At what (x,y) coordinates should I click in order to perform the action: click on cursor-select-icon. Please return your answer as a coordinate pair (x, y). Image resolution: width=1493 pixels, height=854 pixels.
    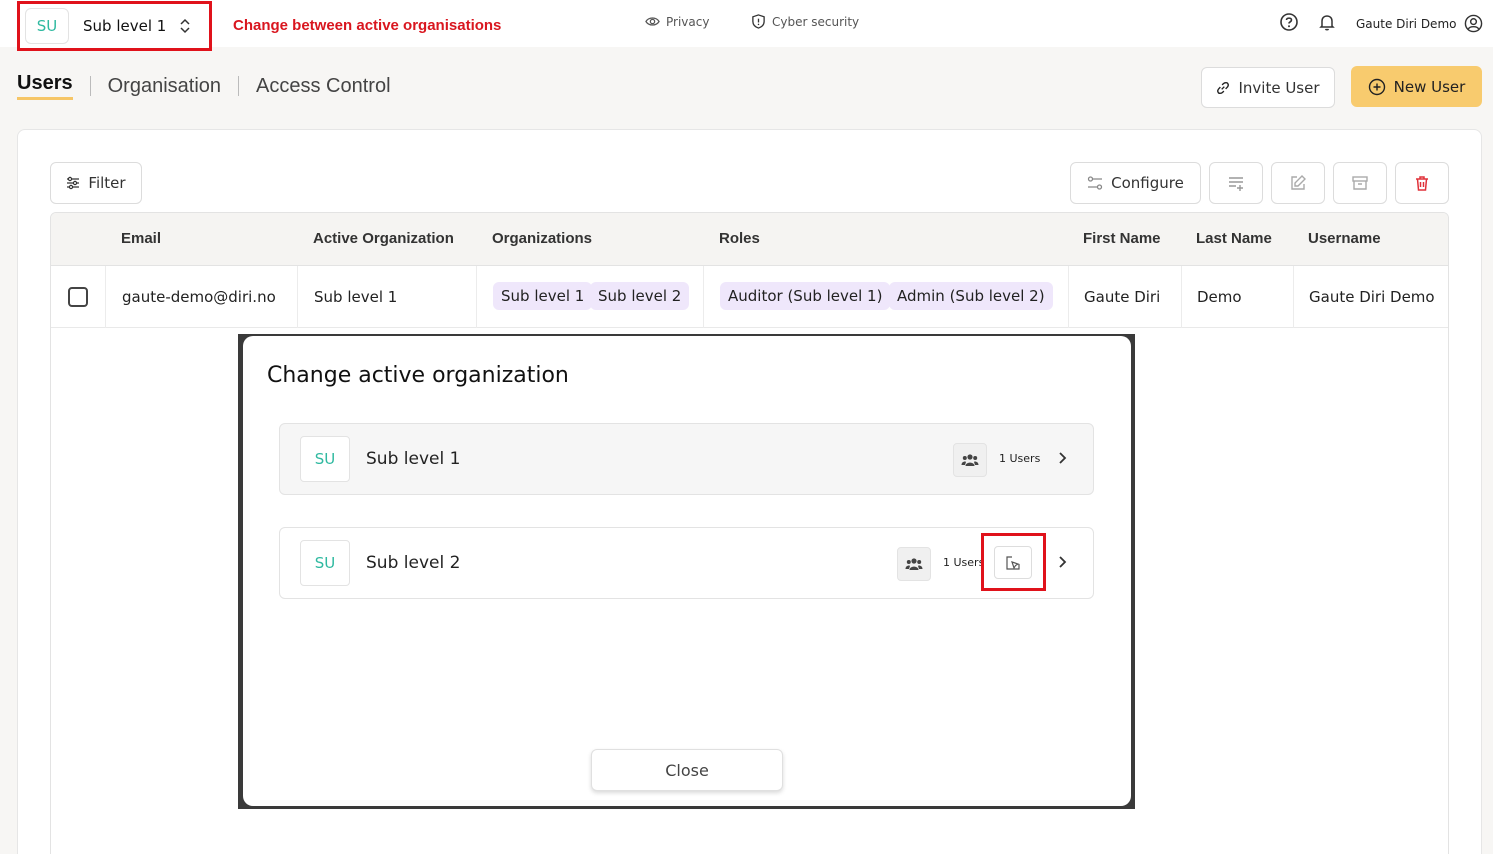
    Looking at the image, I should click on (1013, 562).